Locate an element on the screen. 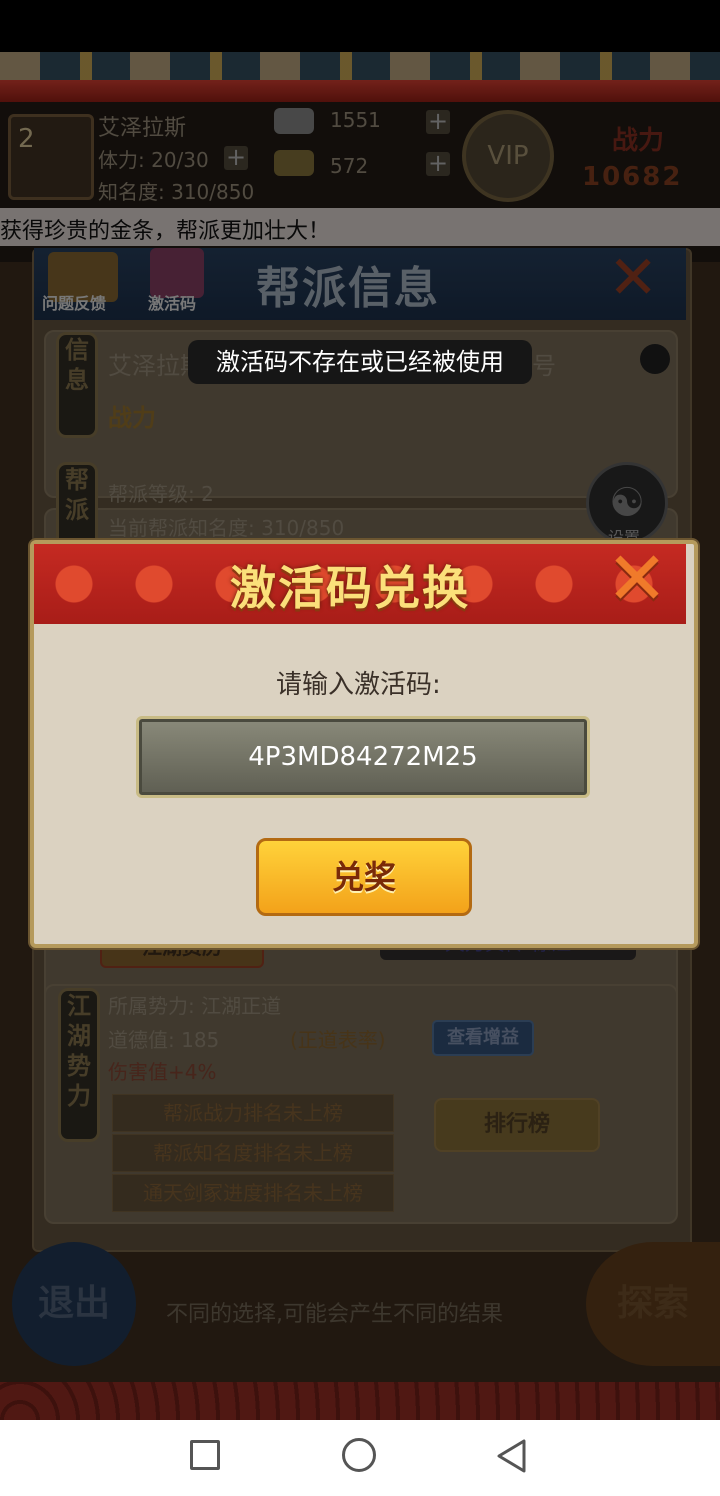  stamina-text: 体力: 20/30 is located at coordinates (153, 160).